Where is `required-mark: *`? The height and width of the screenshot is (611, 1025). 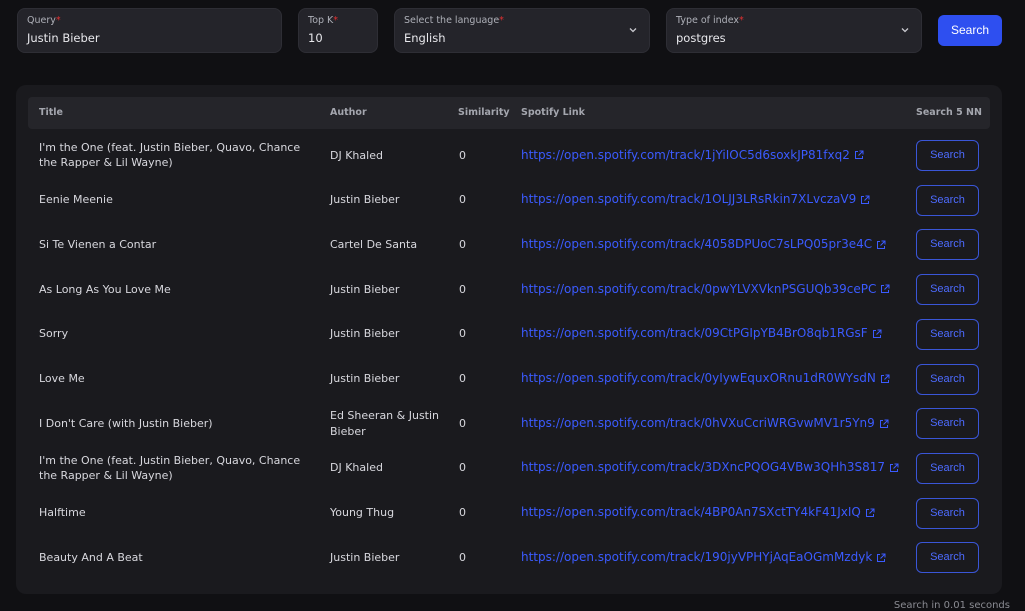
required-mark: * is located at coordinates (741, 20).